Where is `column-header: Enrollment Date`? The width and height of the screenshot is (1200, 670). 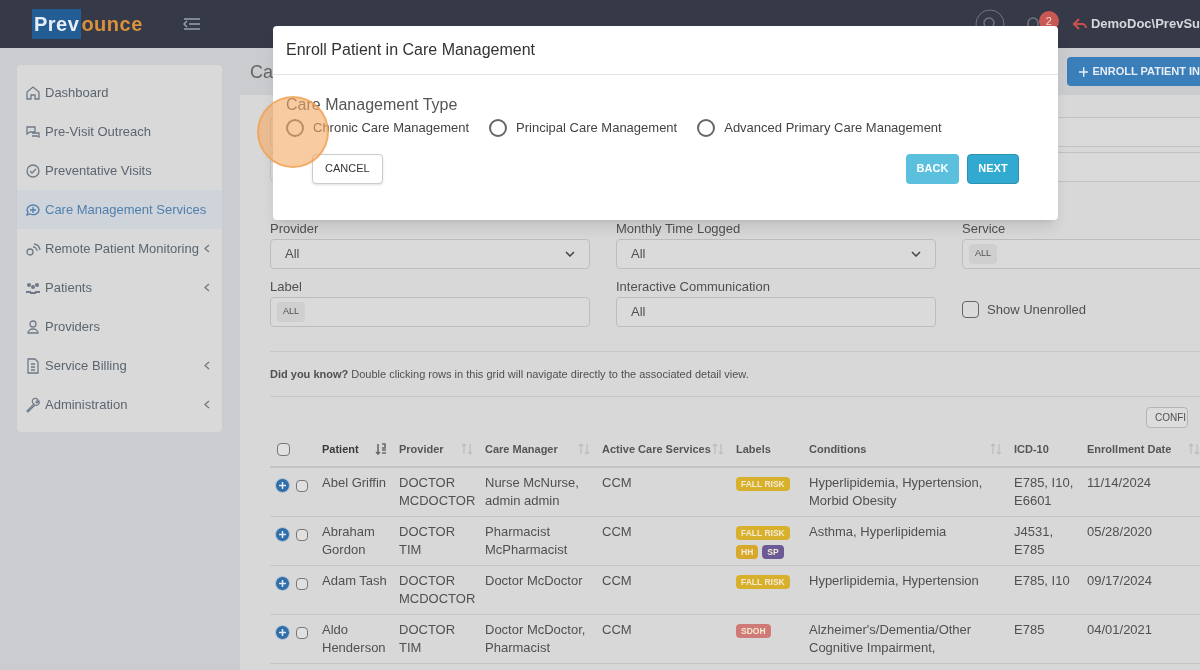 column-header: Enrollment Date is located at coordinates (1129, 449).